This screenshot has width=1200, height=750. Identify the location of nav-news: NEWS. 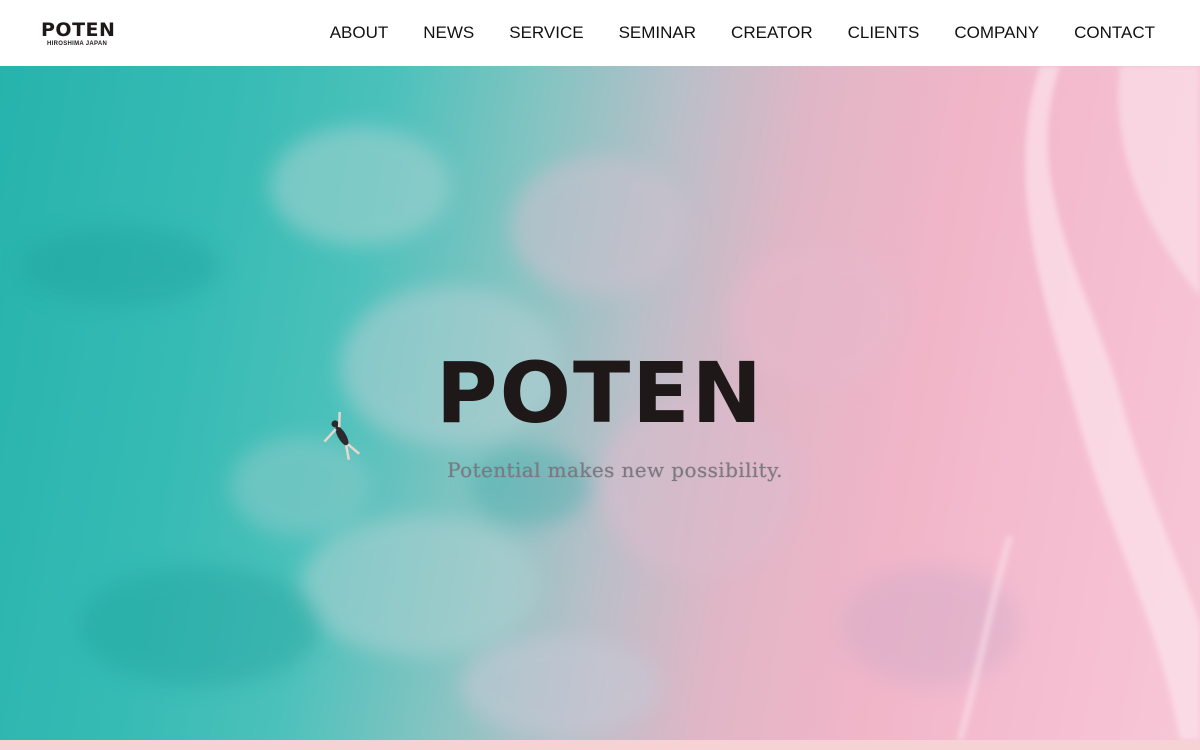
(448, 33).